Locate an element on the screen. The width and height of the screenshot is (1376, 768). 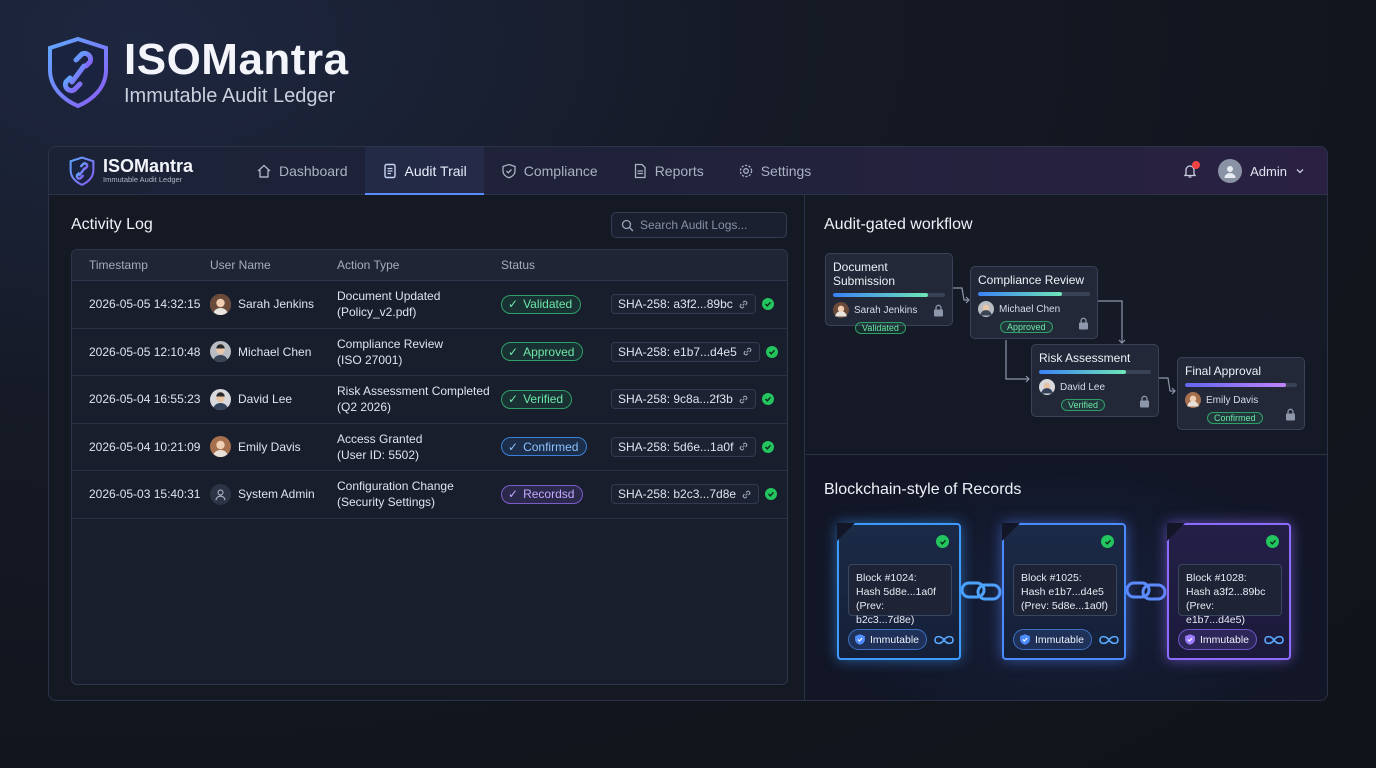
brand-subtitle: Immutable Audit Ledger is located at coordinates (143, 179).